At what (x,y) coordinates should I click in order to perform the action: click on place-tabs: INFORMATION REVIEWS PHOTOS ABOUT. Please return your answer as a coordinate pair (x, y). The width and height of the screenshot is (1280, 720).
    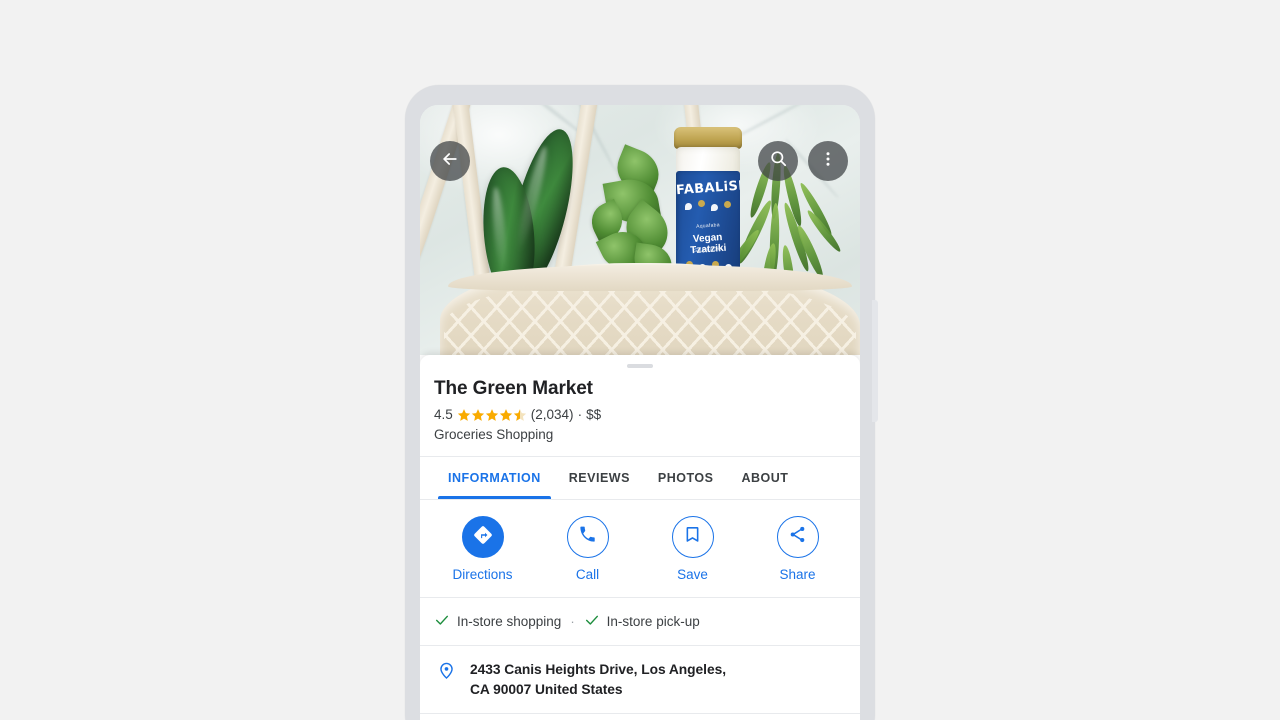
    Looking at the image, I should click on (640, 478).